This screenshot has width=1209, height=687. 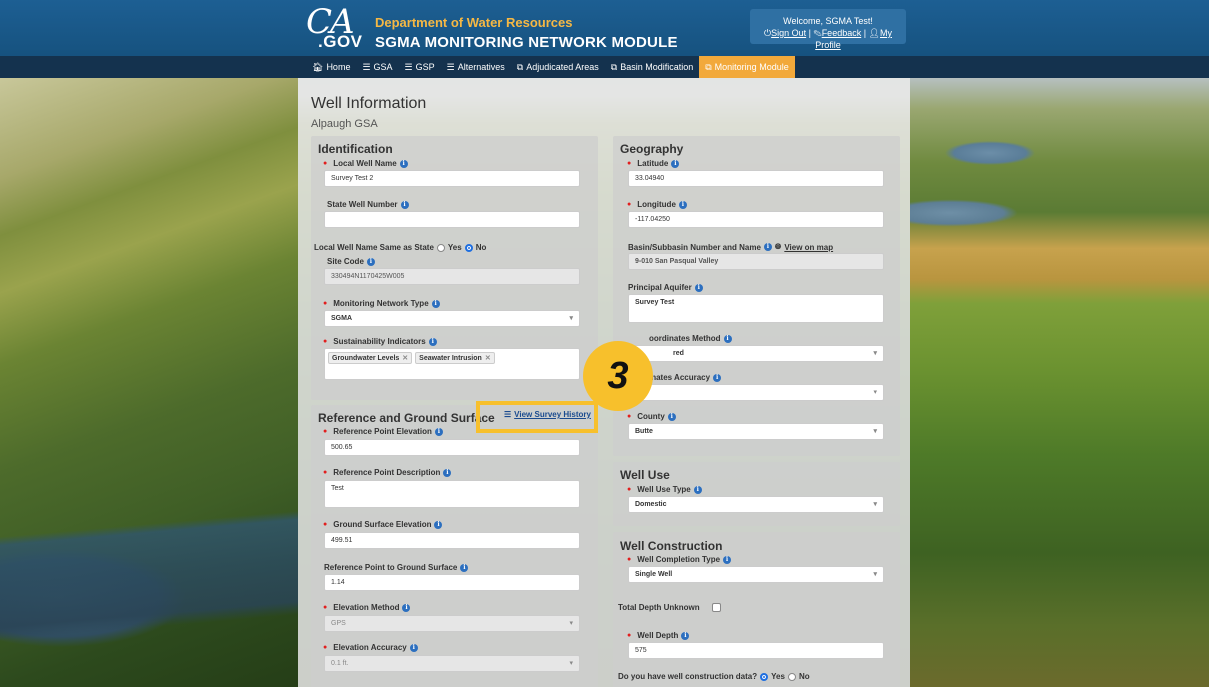 I want to click on rp-to-gs-input: 1.14, so click(x=452, y=582).